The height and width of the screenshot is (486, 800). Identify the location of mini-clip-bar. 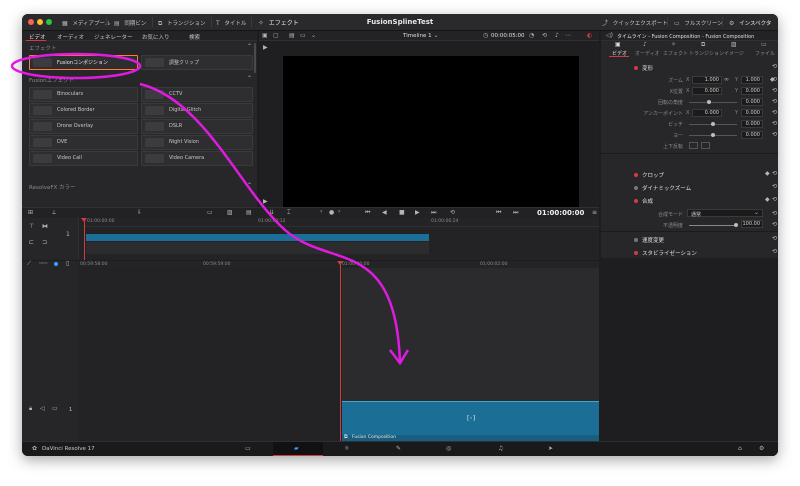
(257, 237).